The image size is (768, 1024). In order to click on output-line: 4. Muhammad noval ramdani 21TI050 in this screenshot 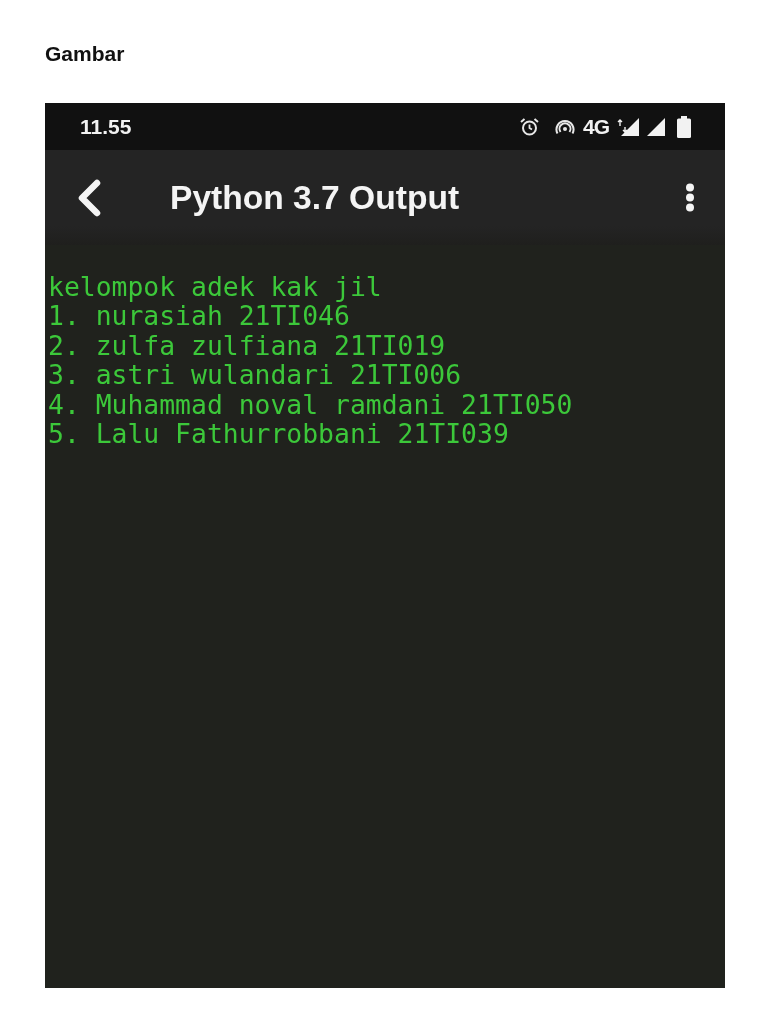, I will do `click(310, 404)`.